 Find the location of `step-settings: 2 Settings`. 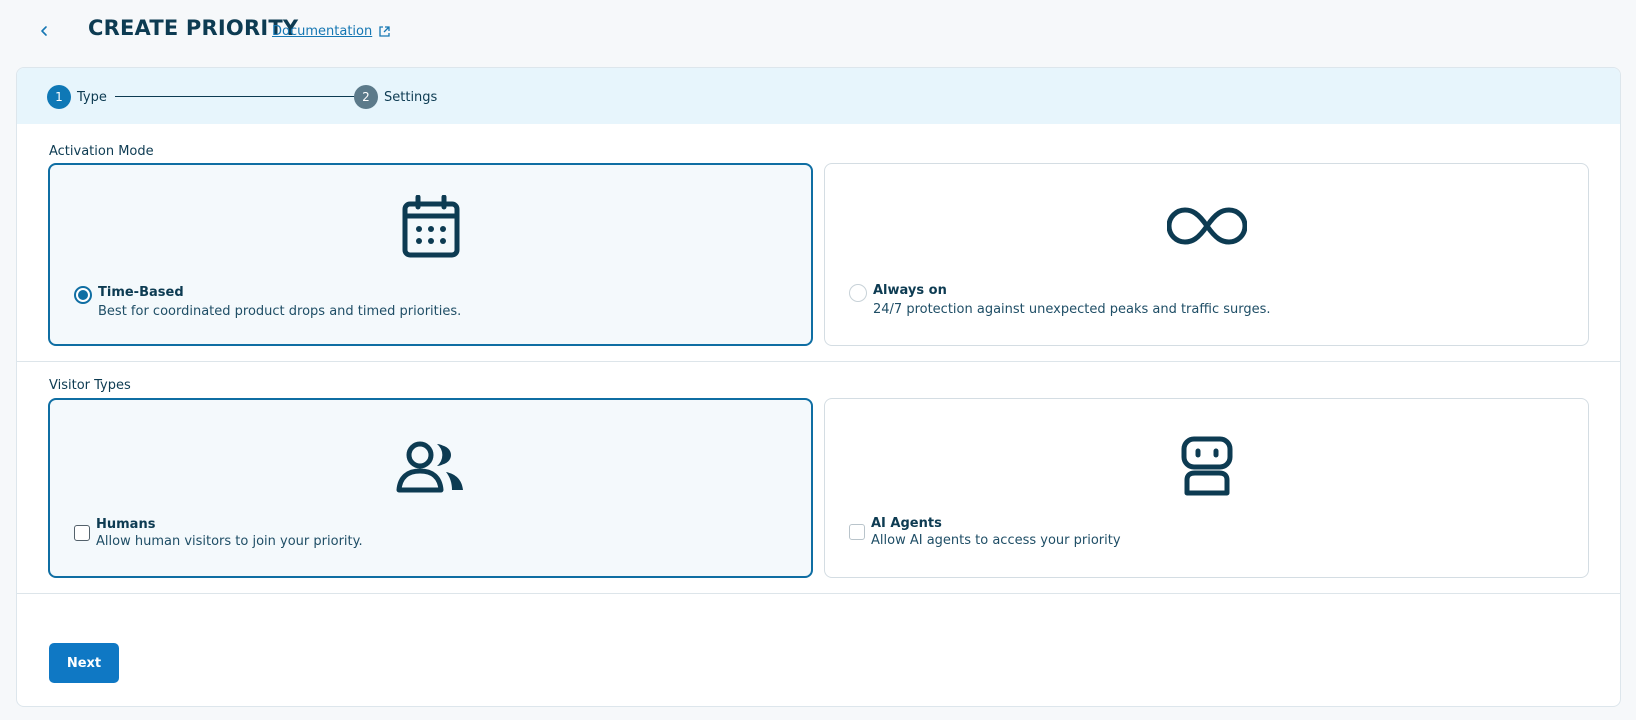

step-settings: 2 Settings is located at coordinates (395, 97).